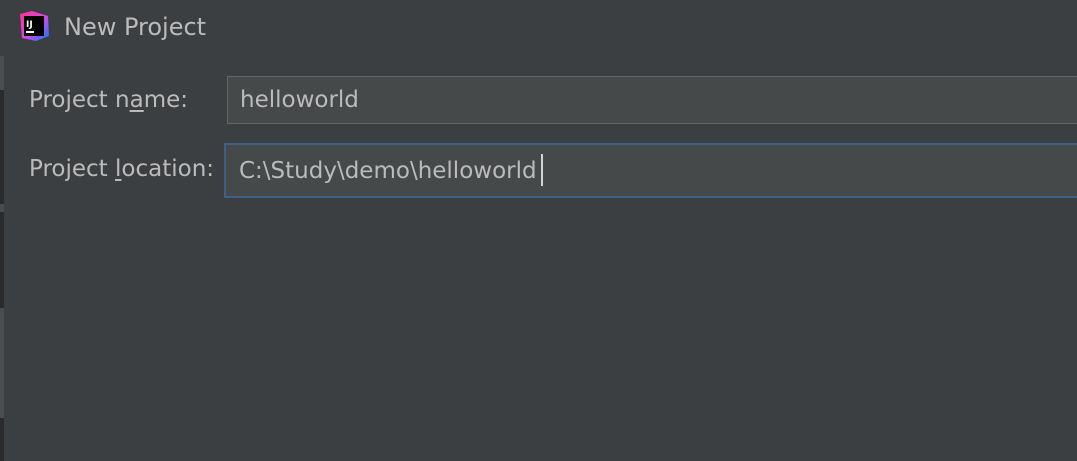  Describe the element at coordinates (109, 100) in the screenshot. I see `project-name-label: Project name:` at that location.